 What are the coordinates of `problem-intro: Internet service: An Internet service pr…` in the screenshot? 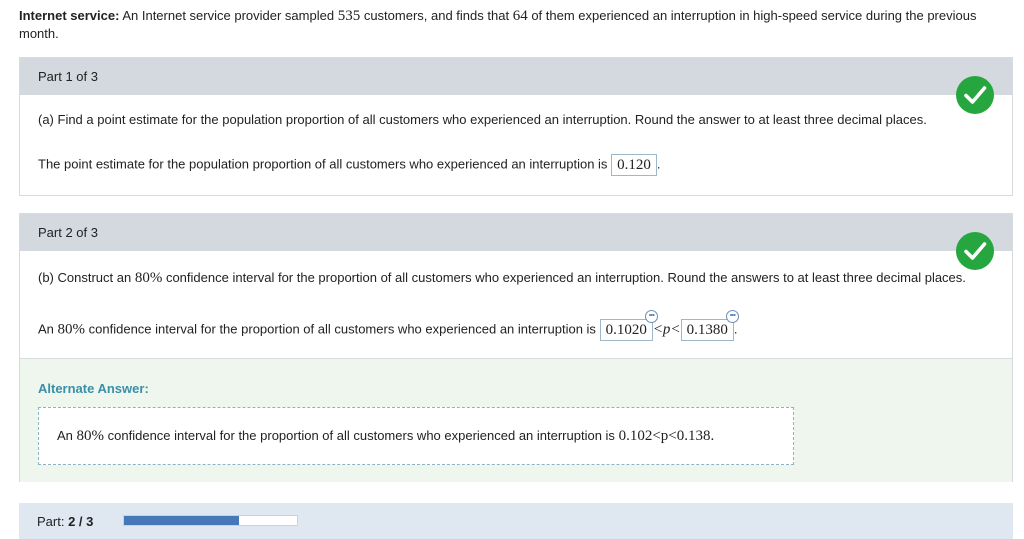 It's located at (498, 24).